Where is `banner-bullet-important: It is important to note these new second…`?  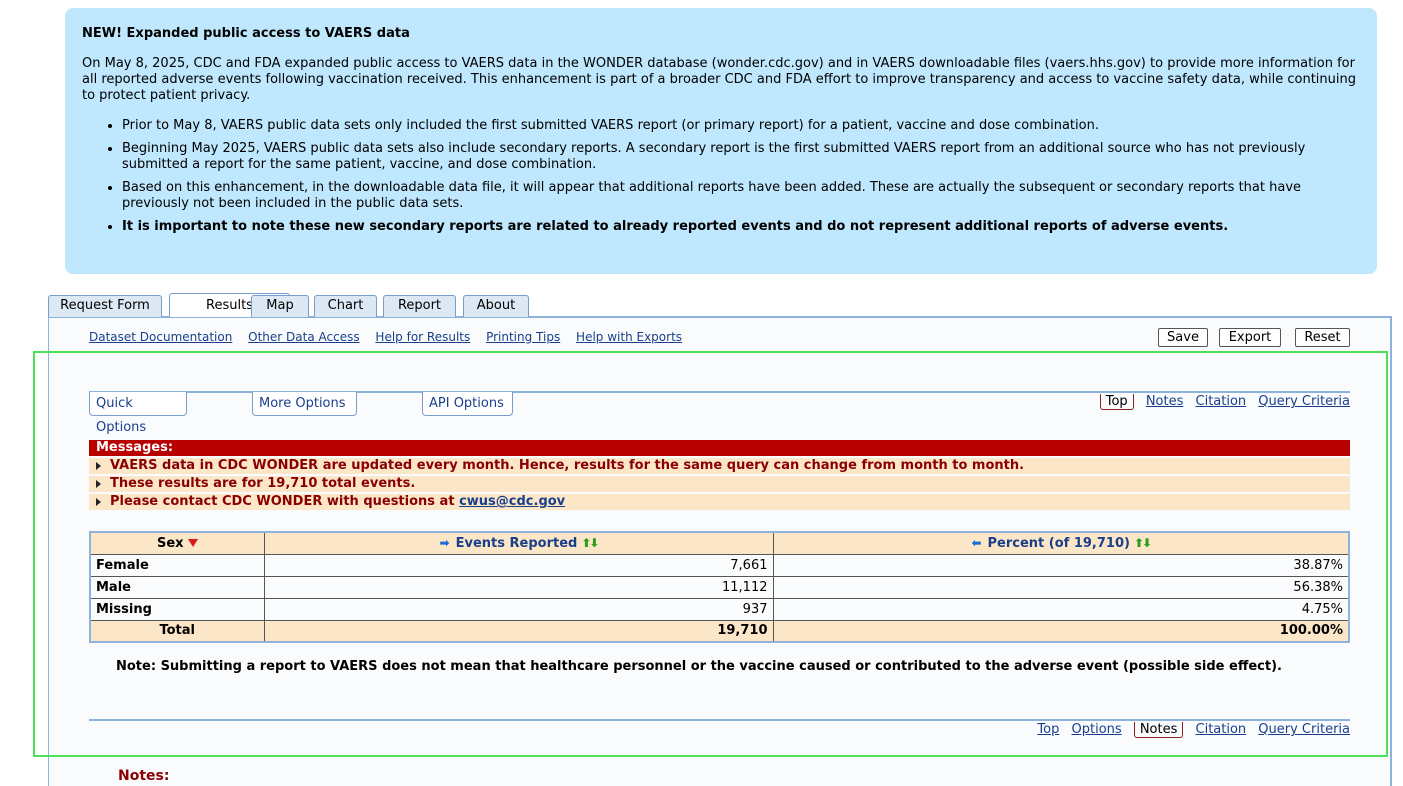
banner-bullet-important: It is important to note these new second… is located at coordinates (741, 227).